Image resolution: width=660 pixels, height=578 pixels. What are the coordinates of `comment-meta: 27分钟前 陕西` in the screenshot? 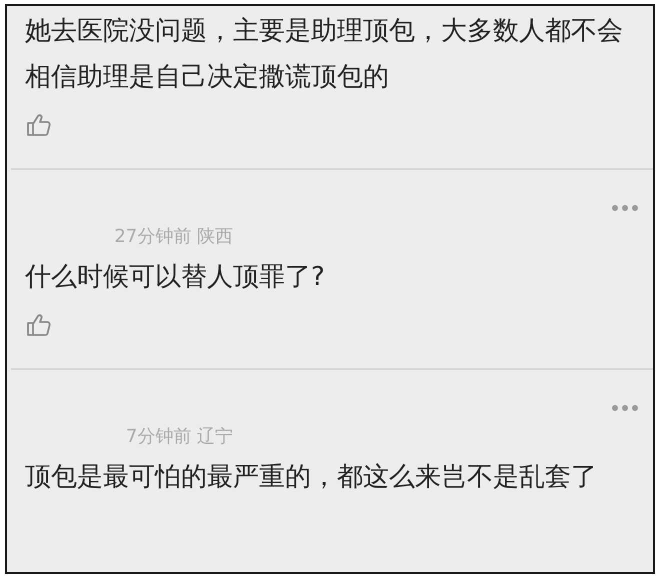 It's located at (173, 236).